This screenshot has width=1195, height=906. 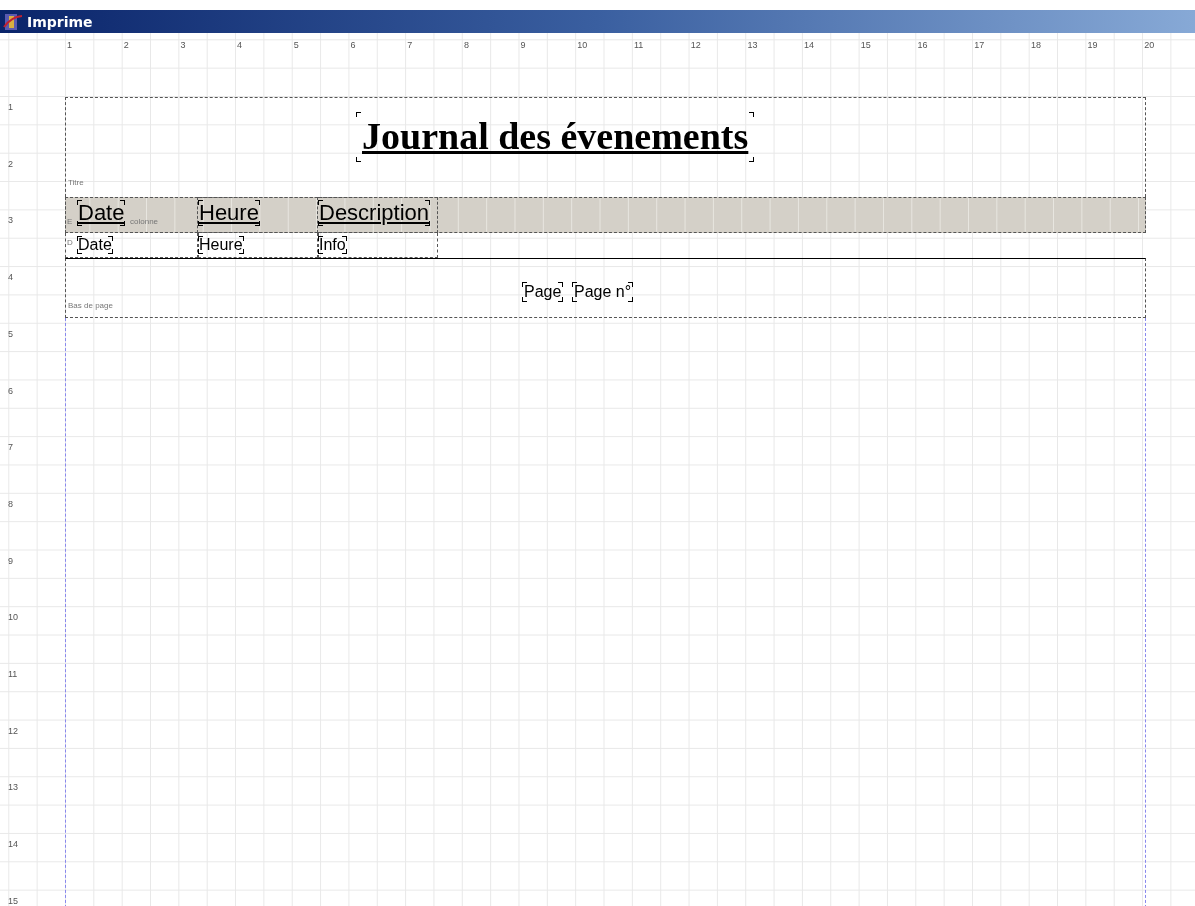 I want to click on band-label: D, so click(x=70, y=242).